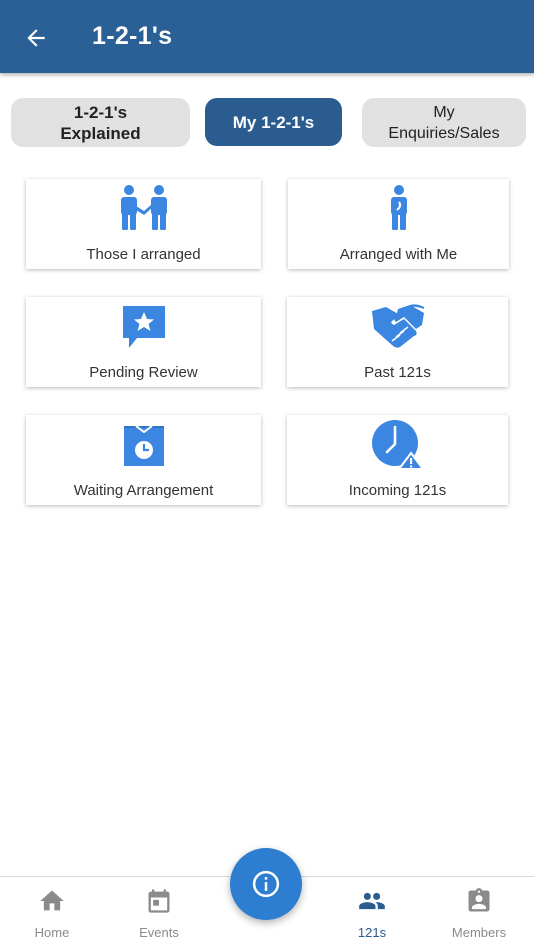 The height and width of the screenshot is (950, 534). Describe the element at coordinates (397, 372) in the screenshot. I see `card-label: Past 121s` at that location.